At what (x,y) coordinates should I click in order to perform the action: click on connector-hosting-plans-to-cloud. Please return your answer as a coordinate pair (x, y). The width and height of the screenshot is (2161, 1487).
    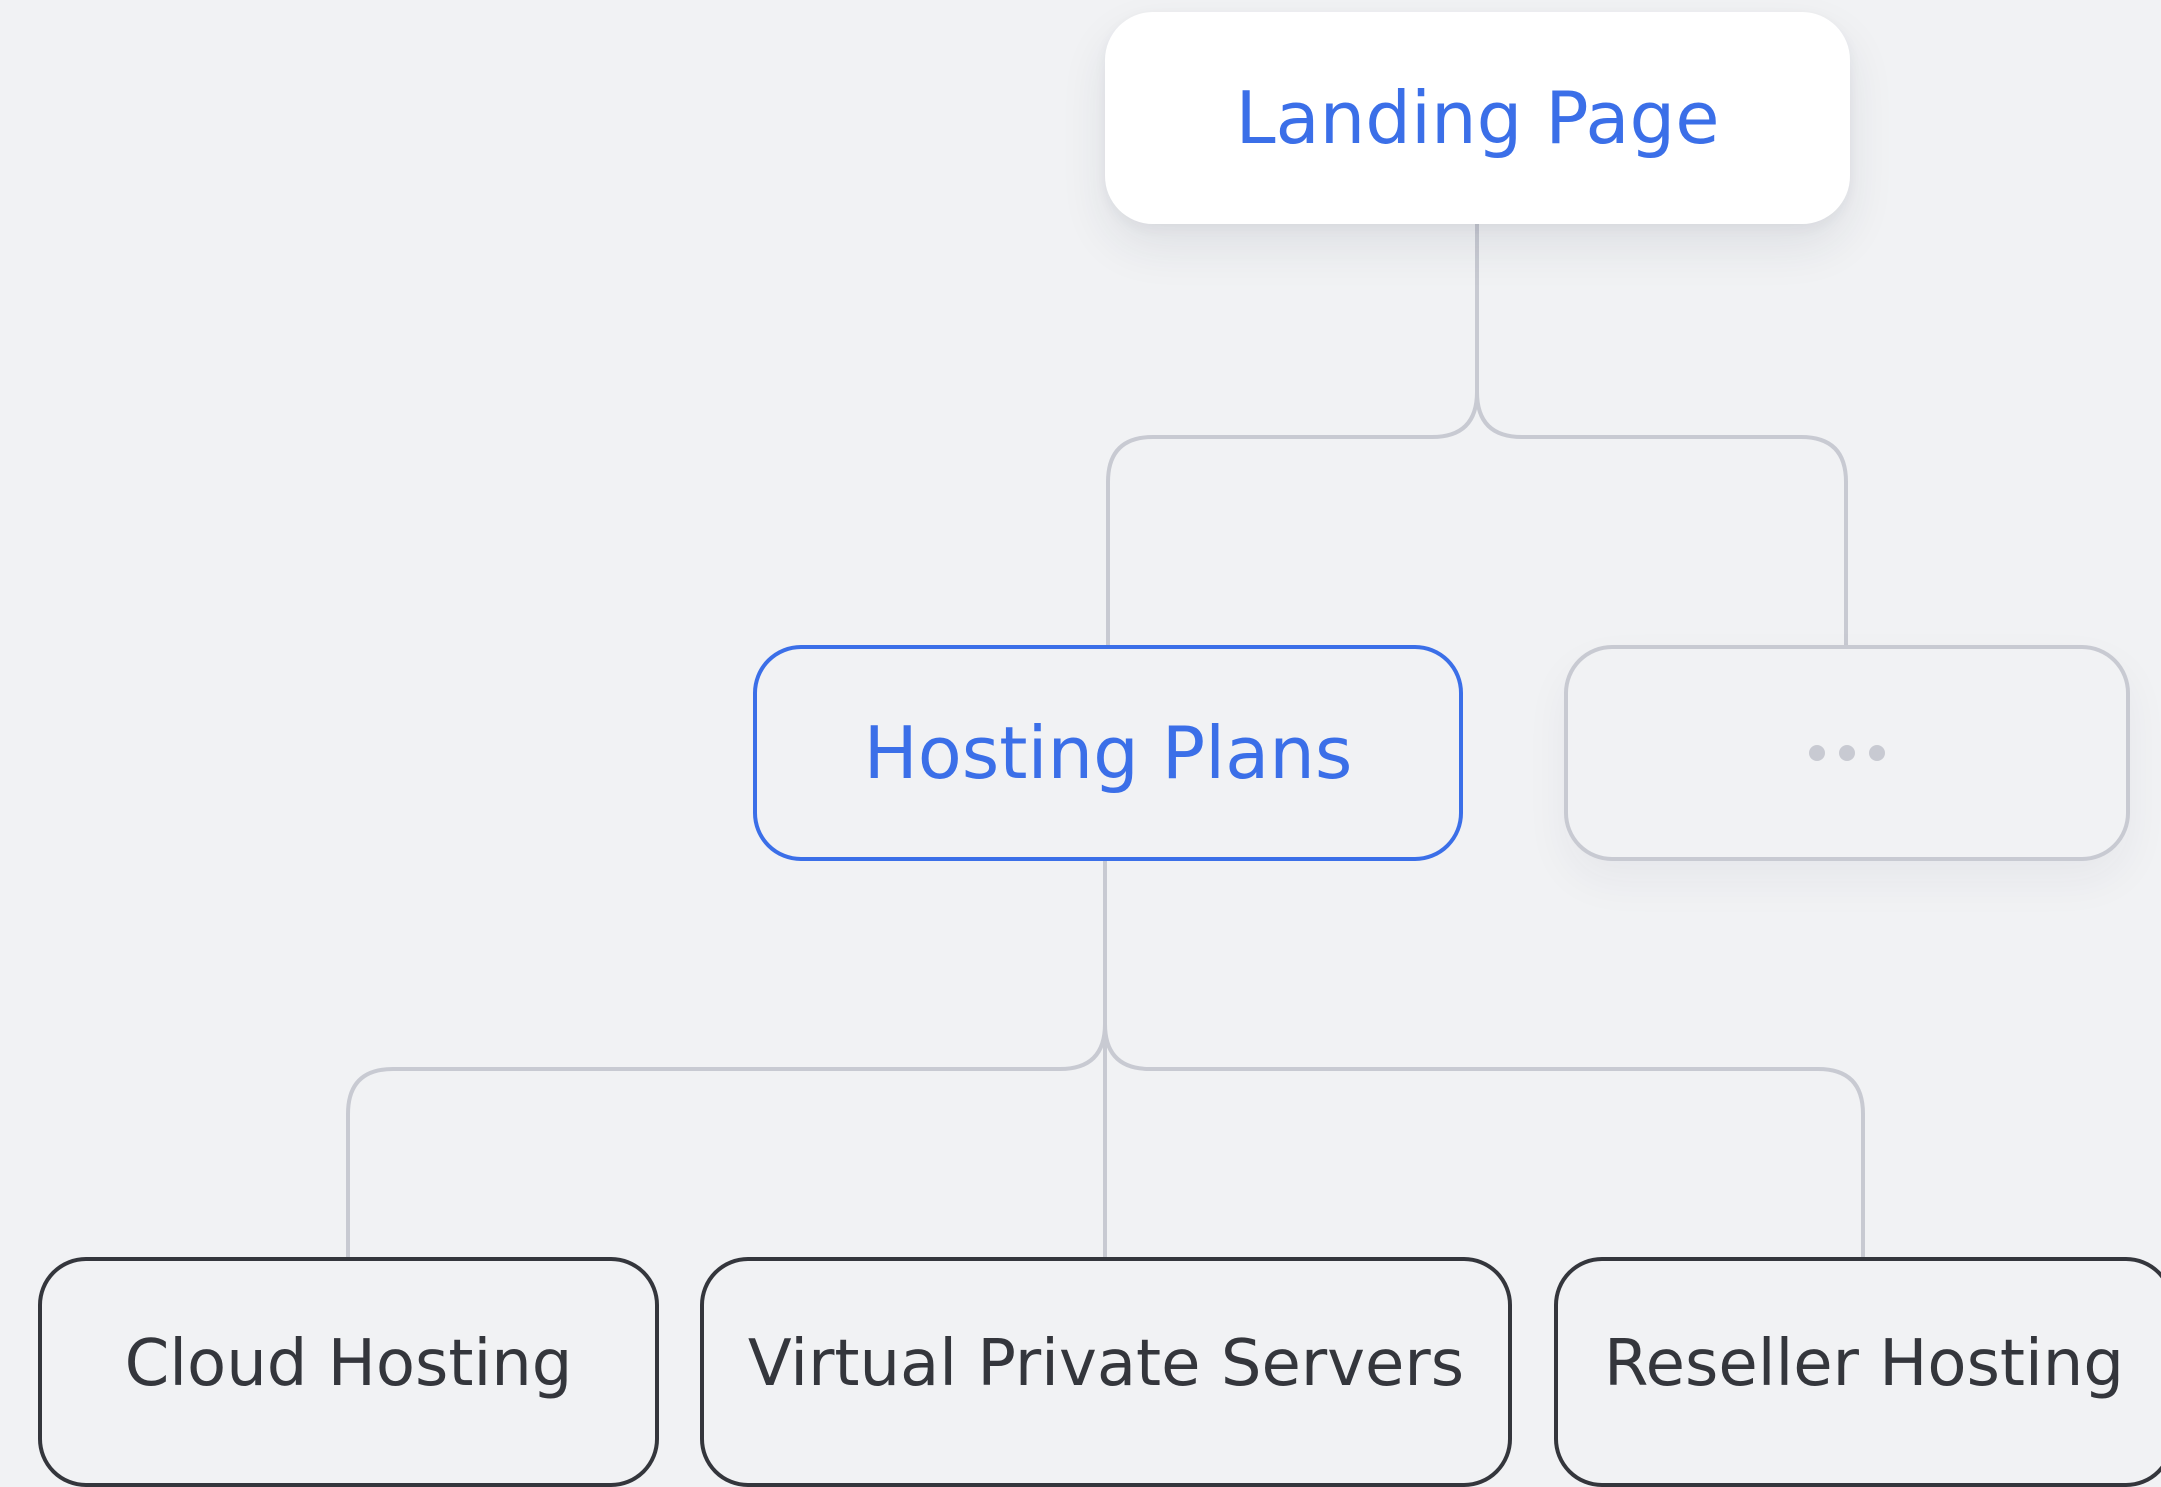
    Looking at the image, I should click on (726, 1140).